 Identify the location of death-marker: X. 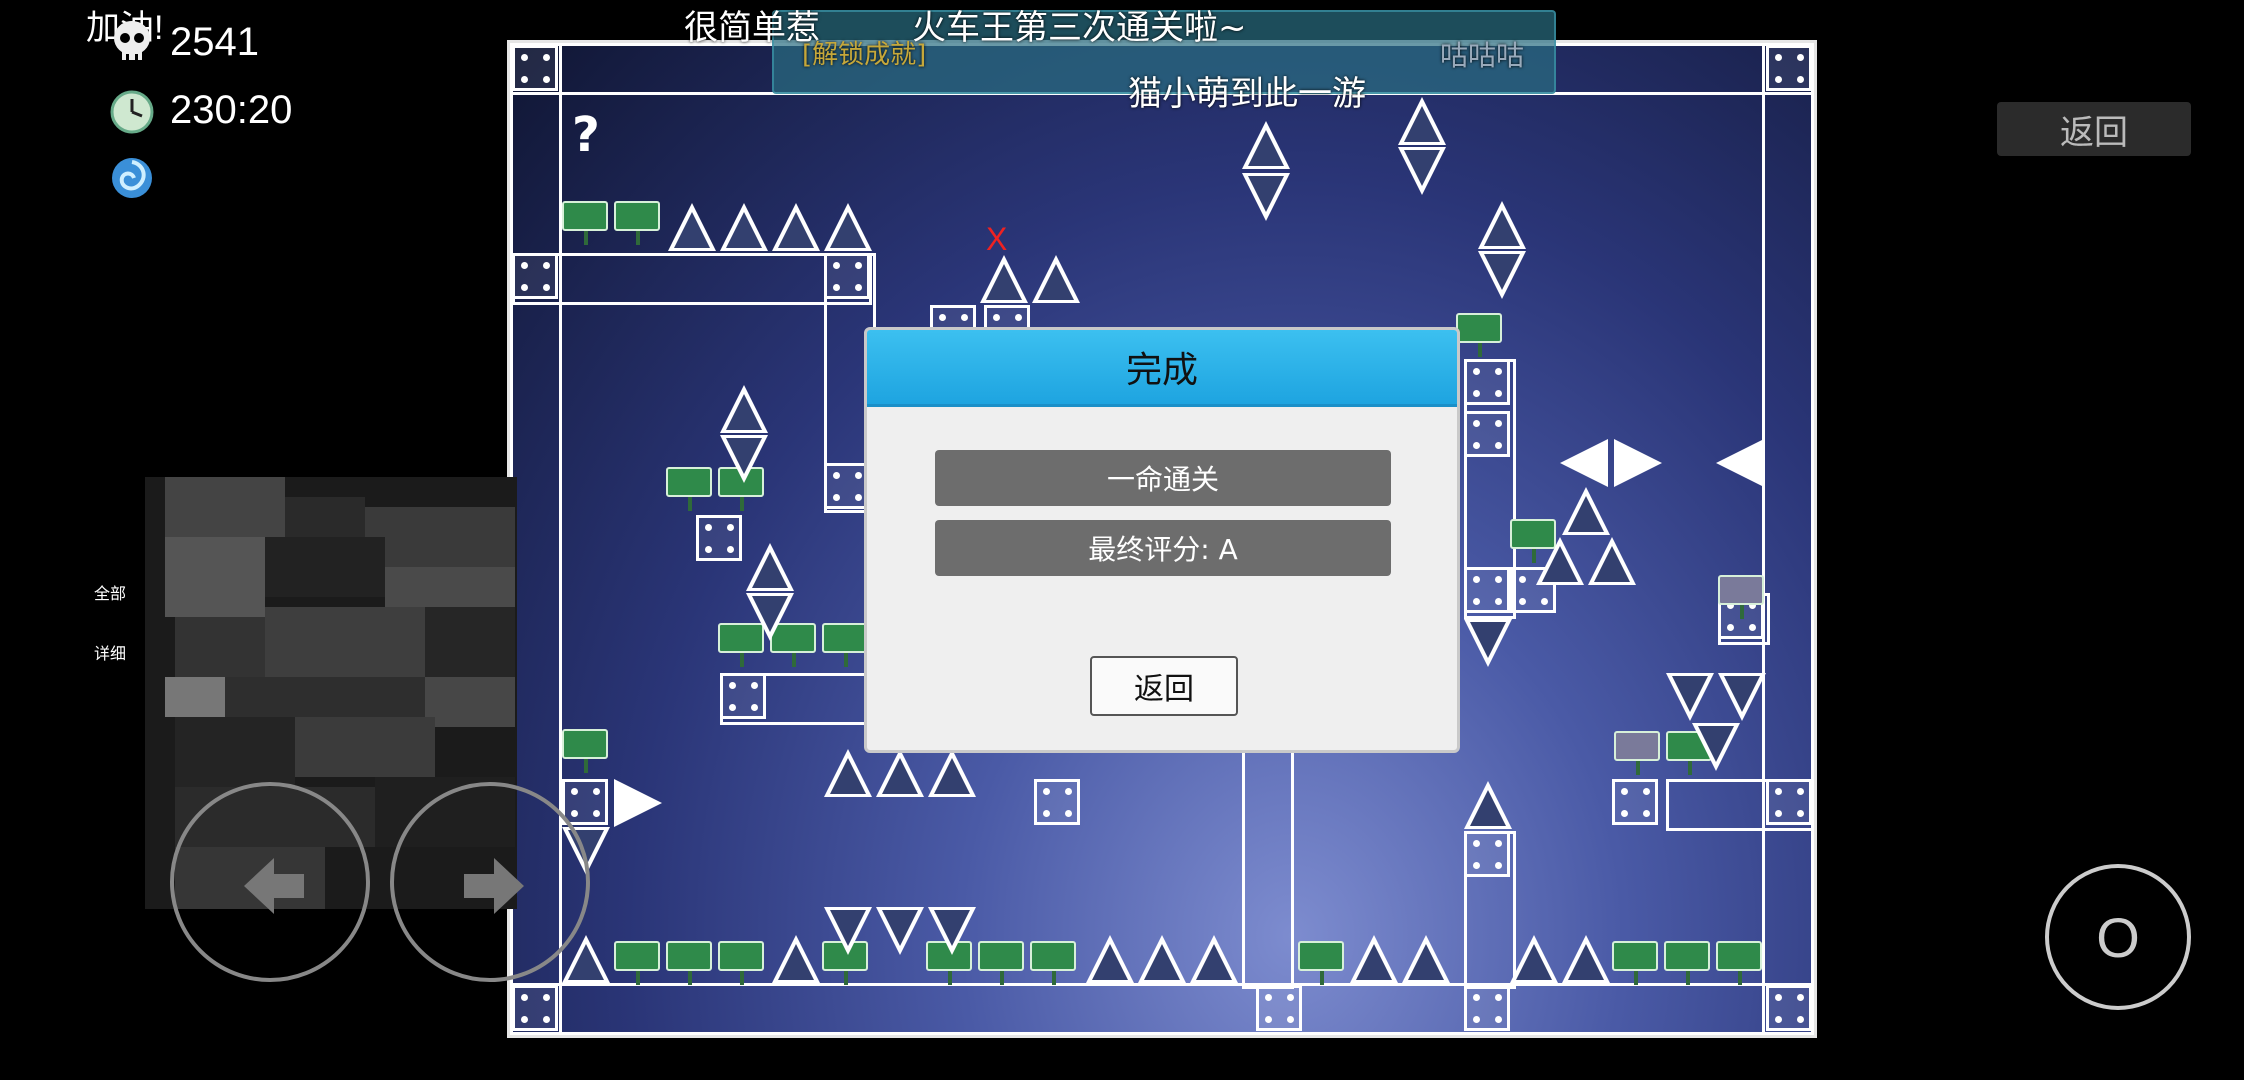
(997, 239).